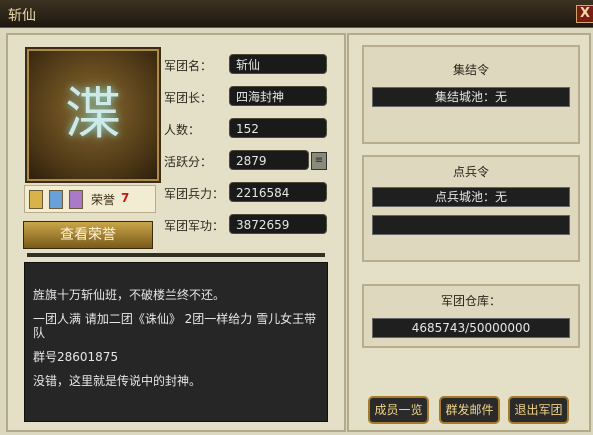 The image size is (593, 435). Describe the element at coordinates (188, 98) in the screenshot. I see `legion-leader-label: 军团长：` at that location.